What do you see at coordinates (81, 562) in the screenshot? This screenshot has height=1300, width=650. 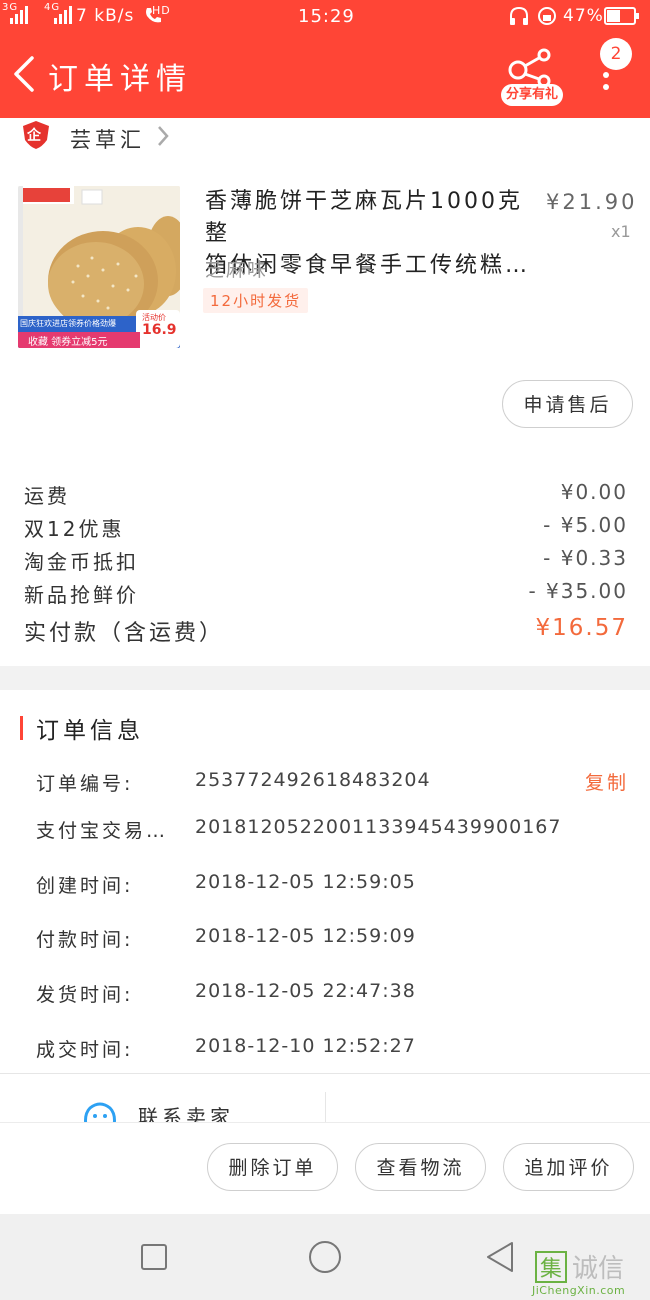 I see `fee-label: 淘金币抵扣` at bounding box center [81, 562].